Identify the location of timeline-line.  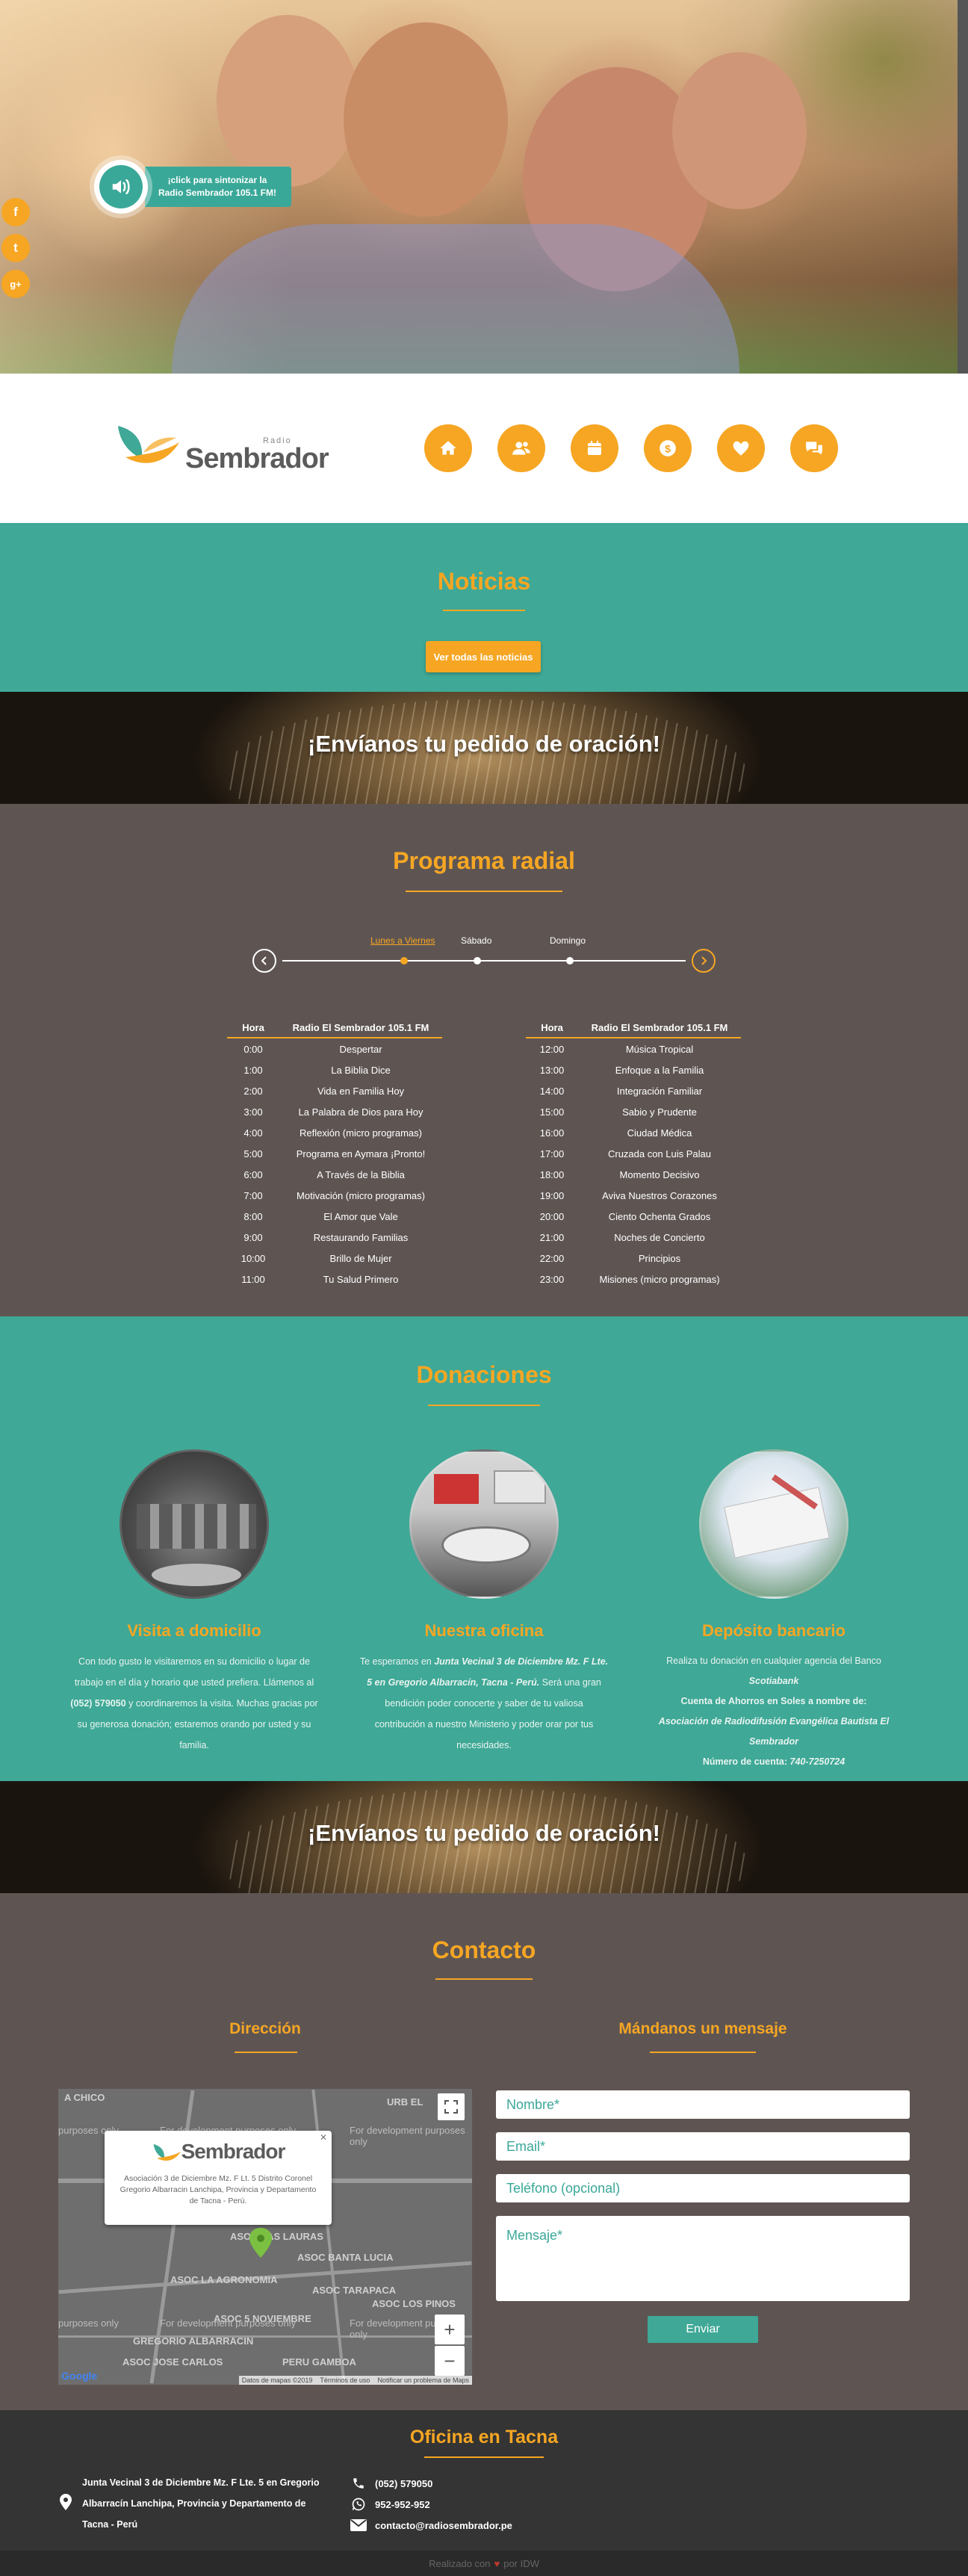
(484, 961).